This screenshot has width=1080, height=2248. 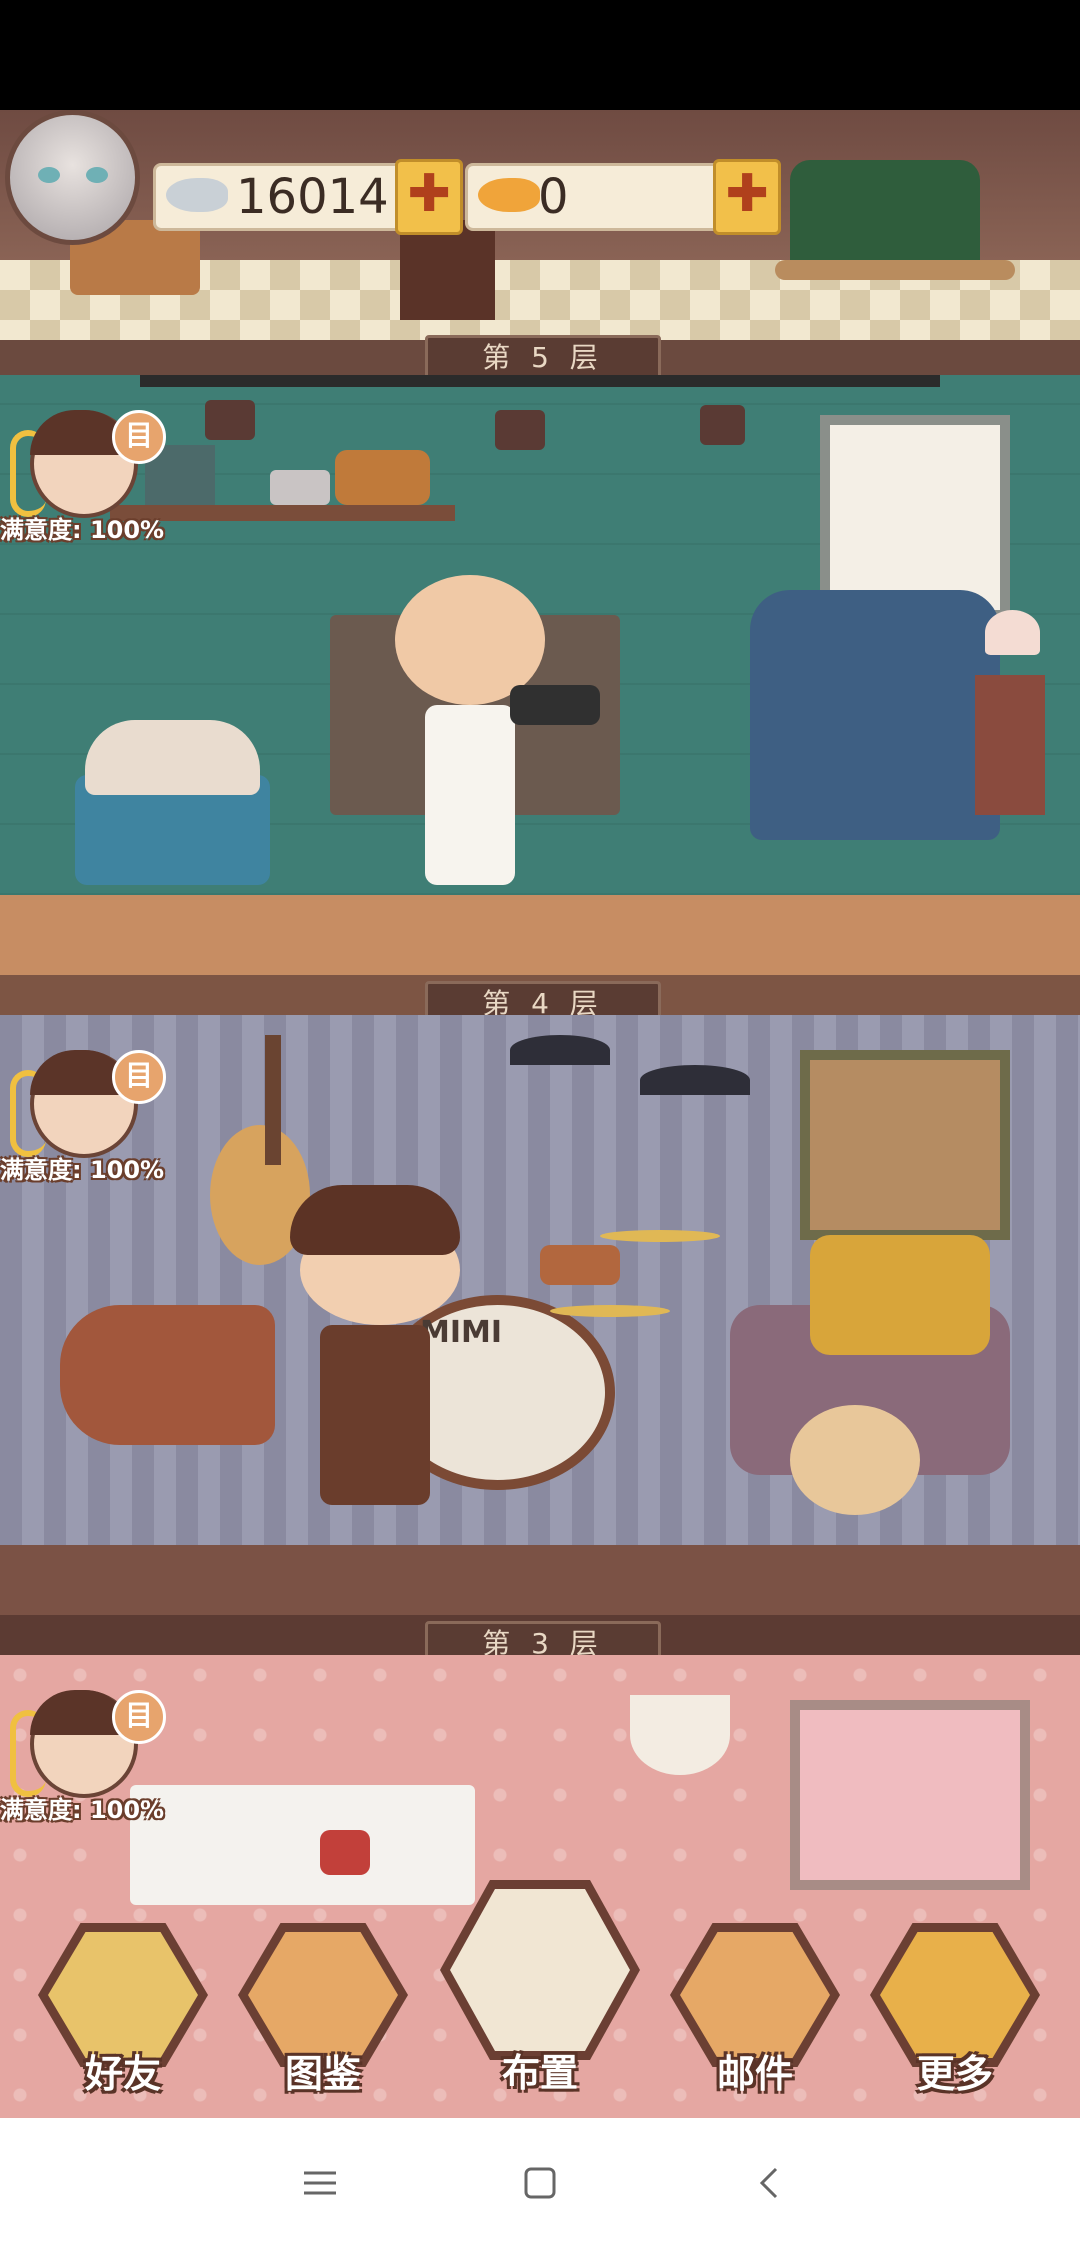 What do you see at coordinates (172, 757) in the screenshot?
I see `cat-on-suitcase` at bounding box center [172, 757].